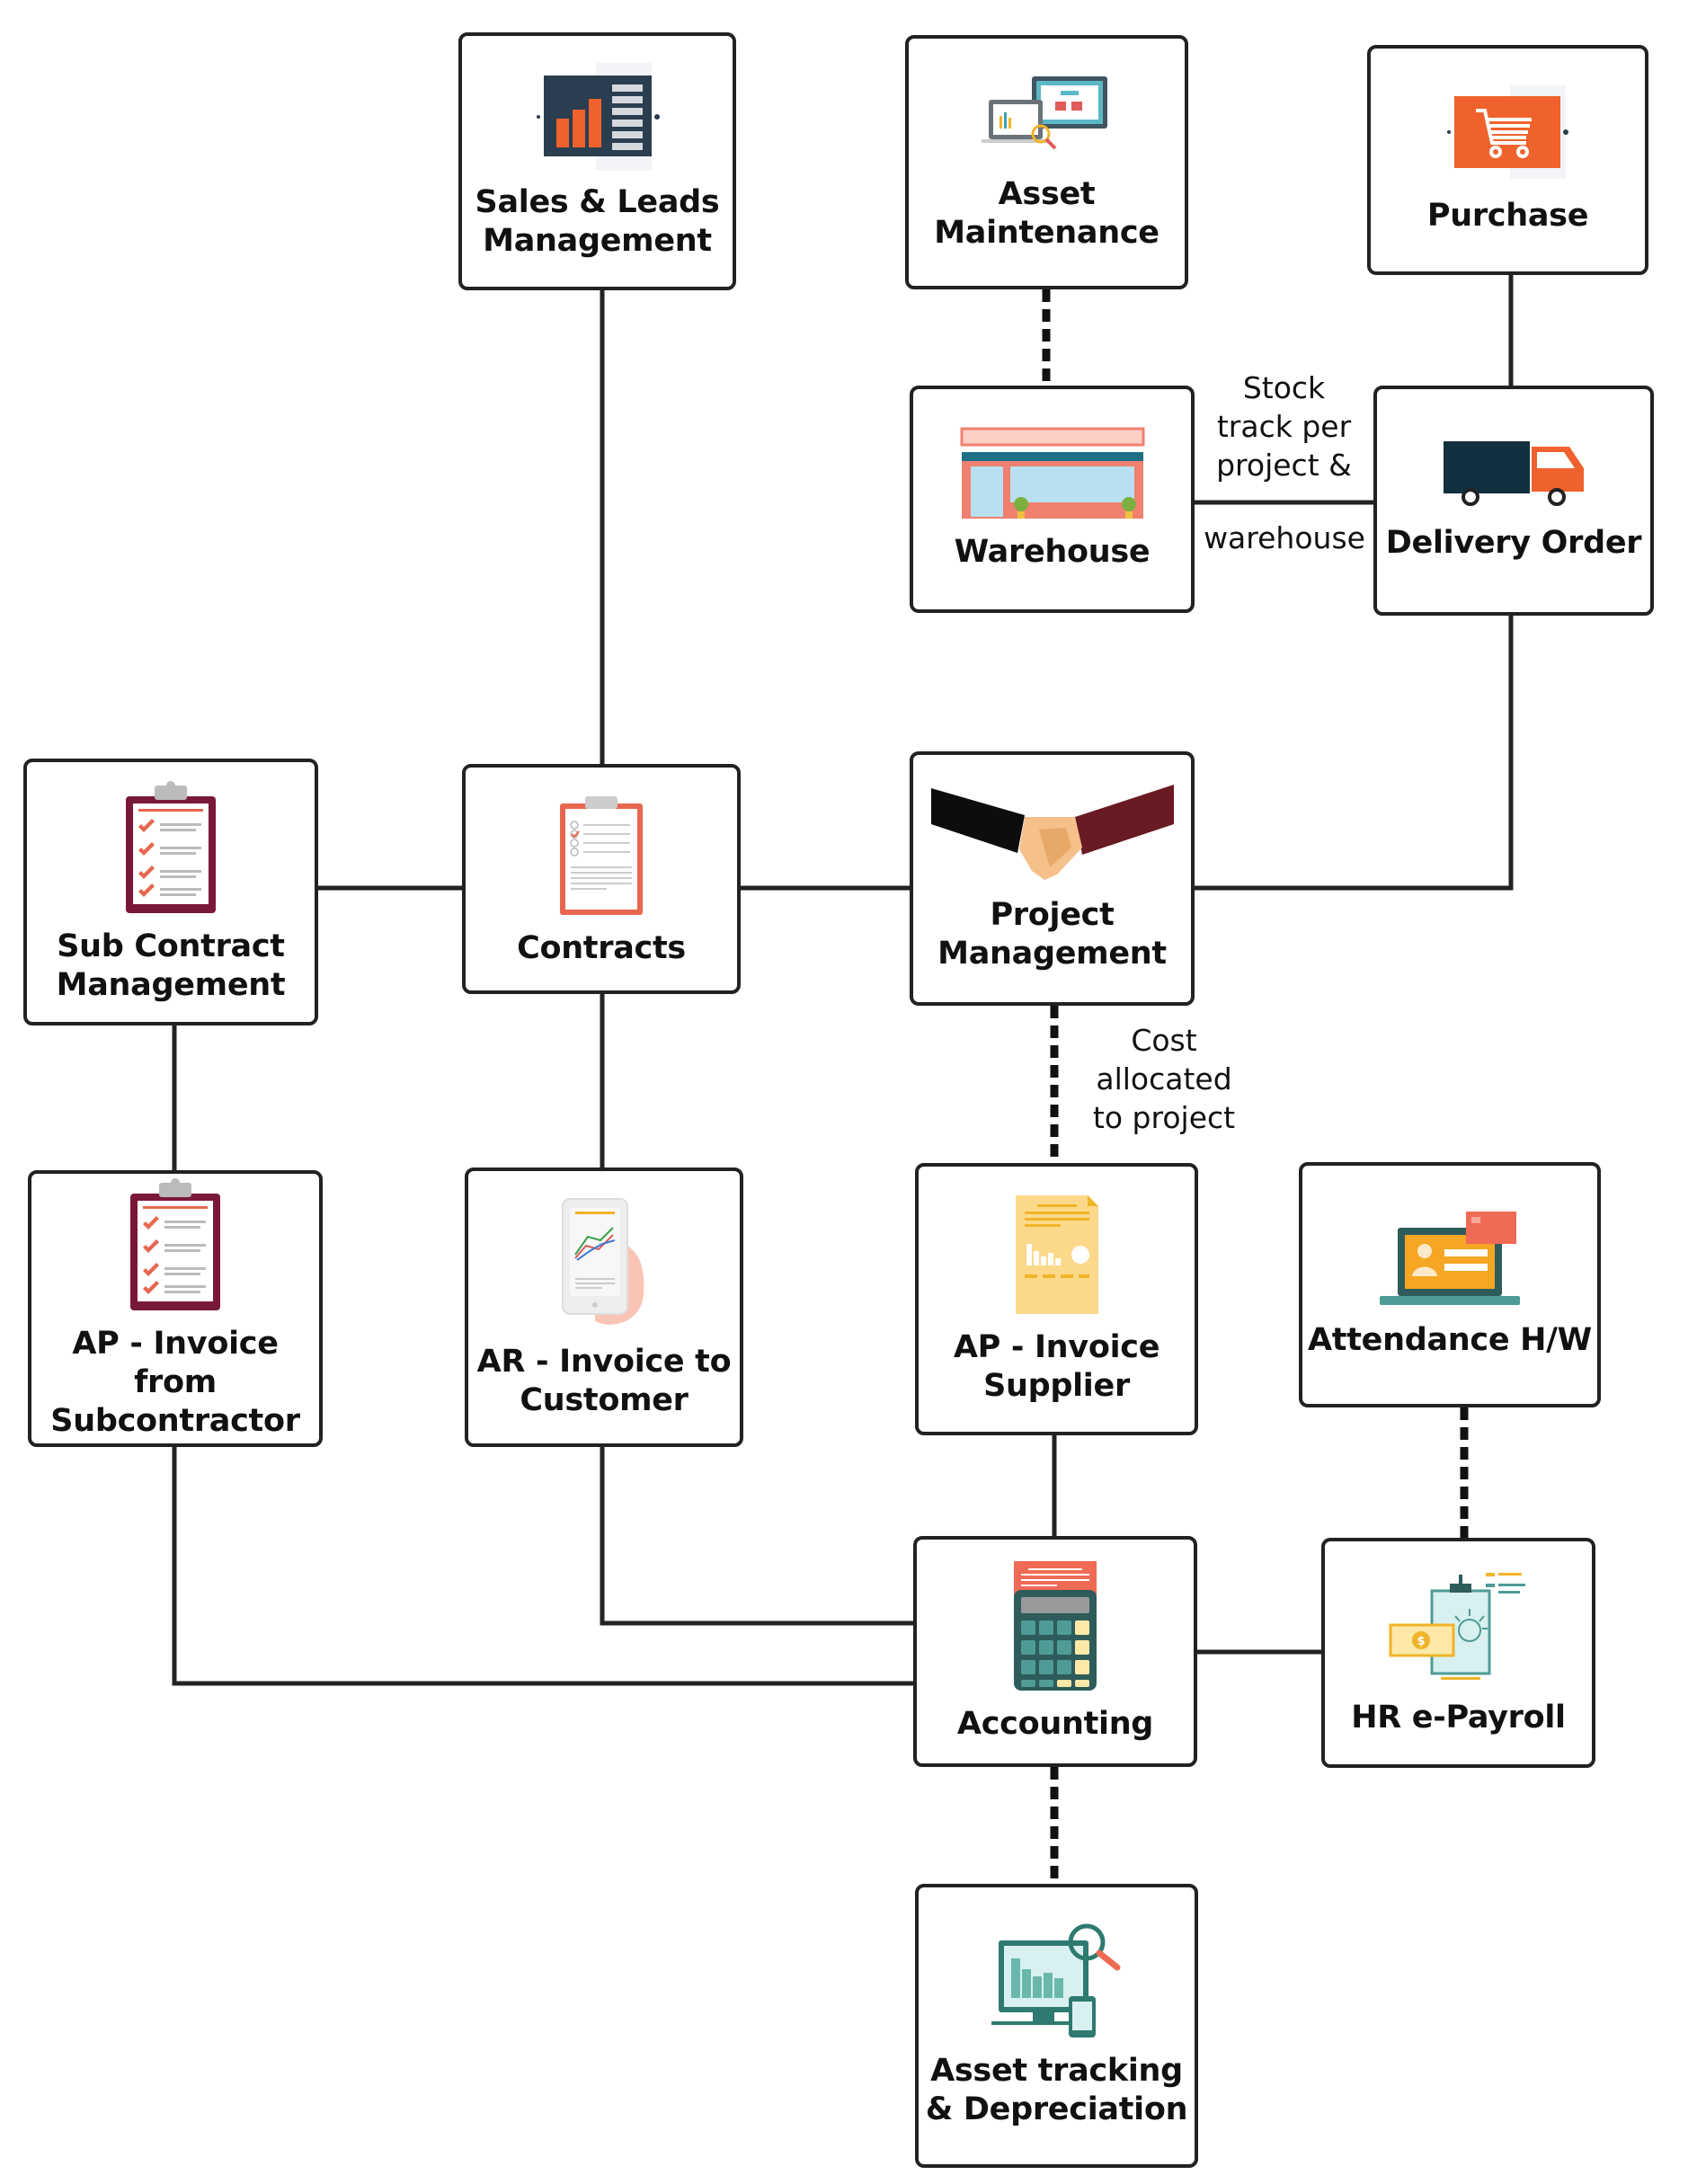  I want to click on node-asset-maintenance: Asset Maintenance, so click(1047, 162).